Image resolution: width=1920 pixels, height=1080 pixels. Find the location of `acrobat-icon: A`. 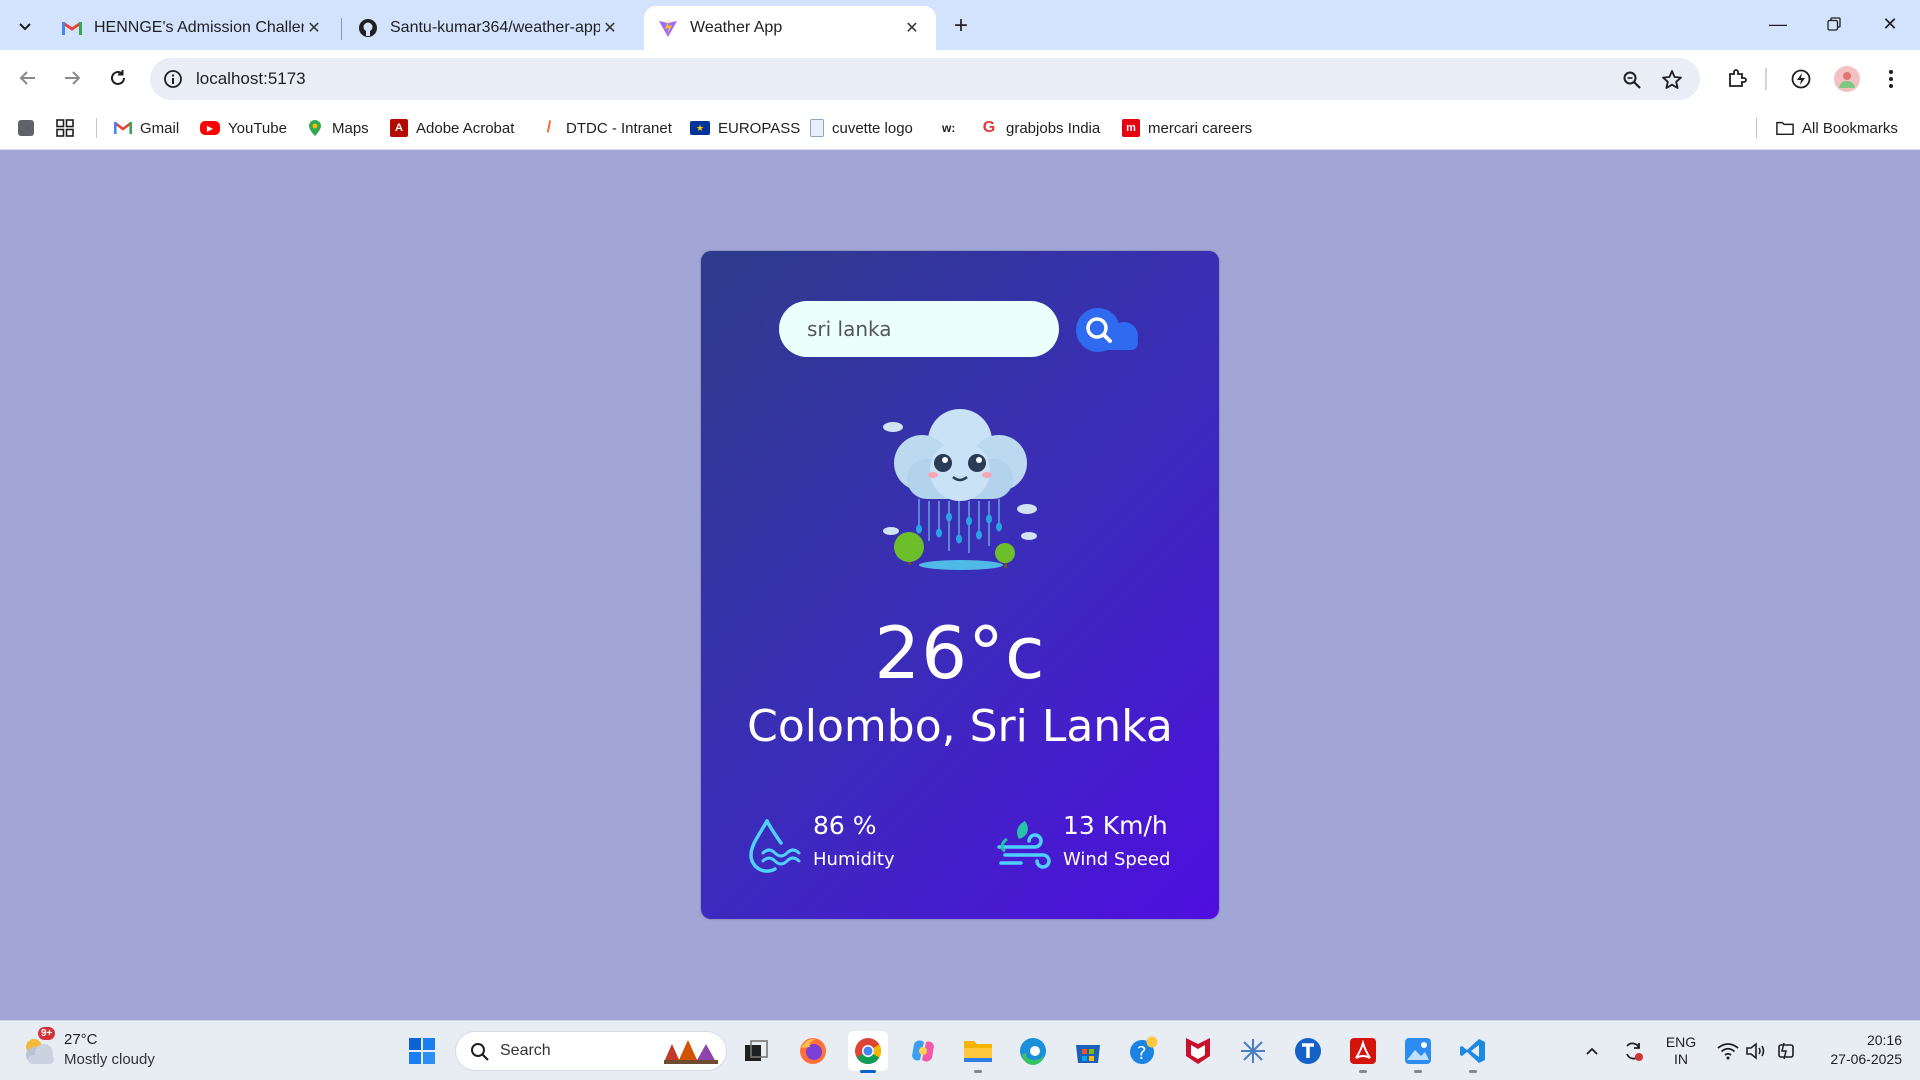

acrobat-icon: A is located at coordinates (399, 128).